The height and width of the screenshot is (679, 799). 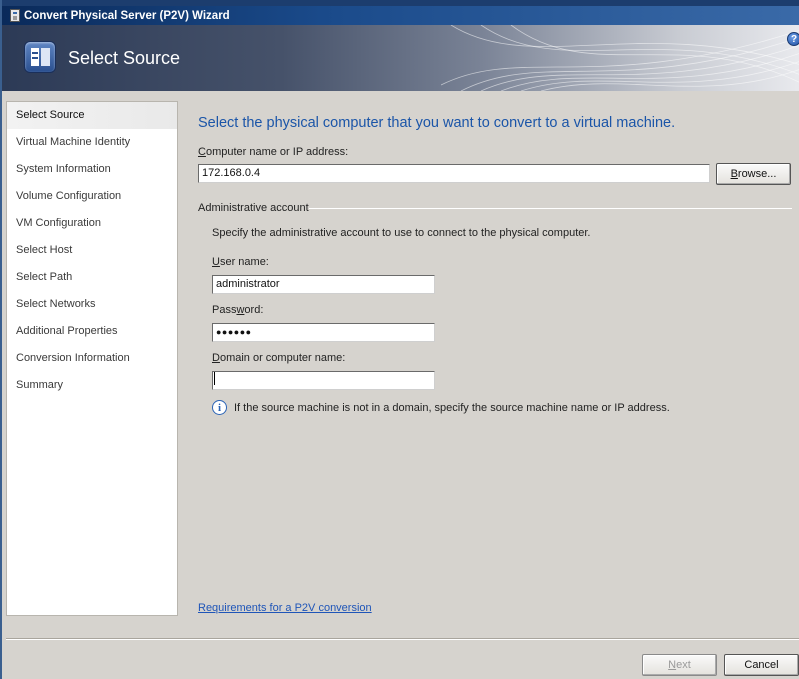 I want to click on sidebar-item-summary: Summary, so click(x=92, y=385).